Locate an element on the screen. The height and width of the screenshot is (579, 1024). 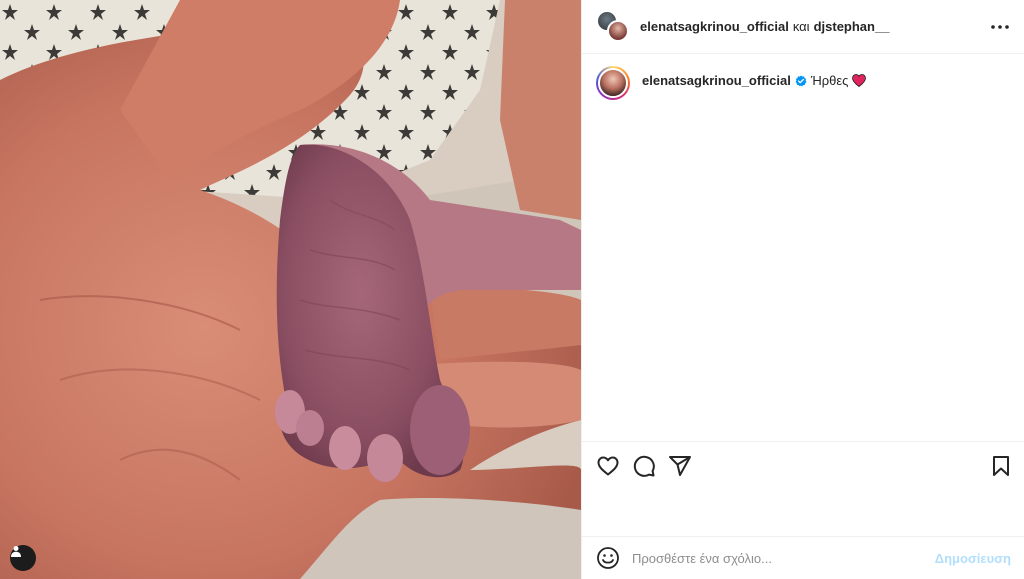
post-header: elenatsagkrinou_official και djstephan__ is located at coordinates (803, 27).